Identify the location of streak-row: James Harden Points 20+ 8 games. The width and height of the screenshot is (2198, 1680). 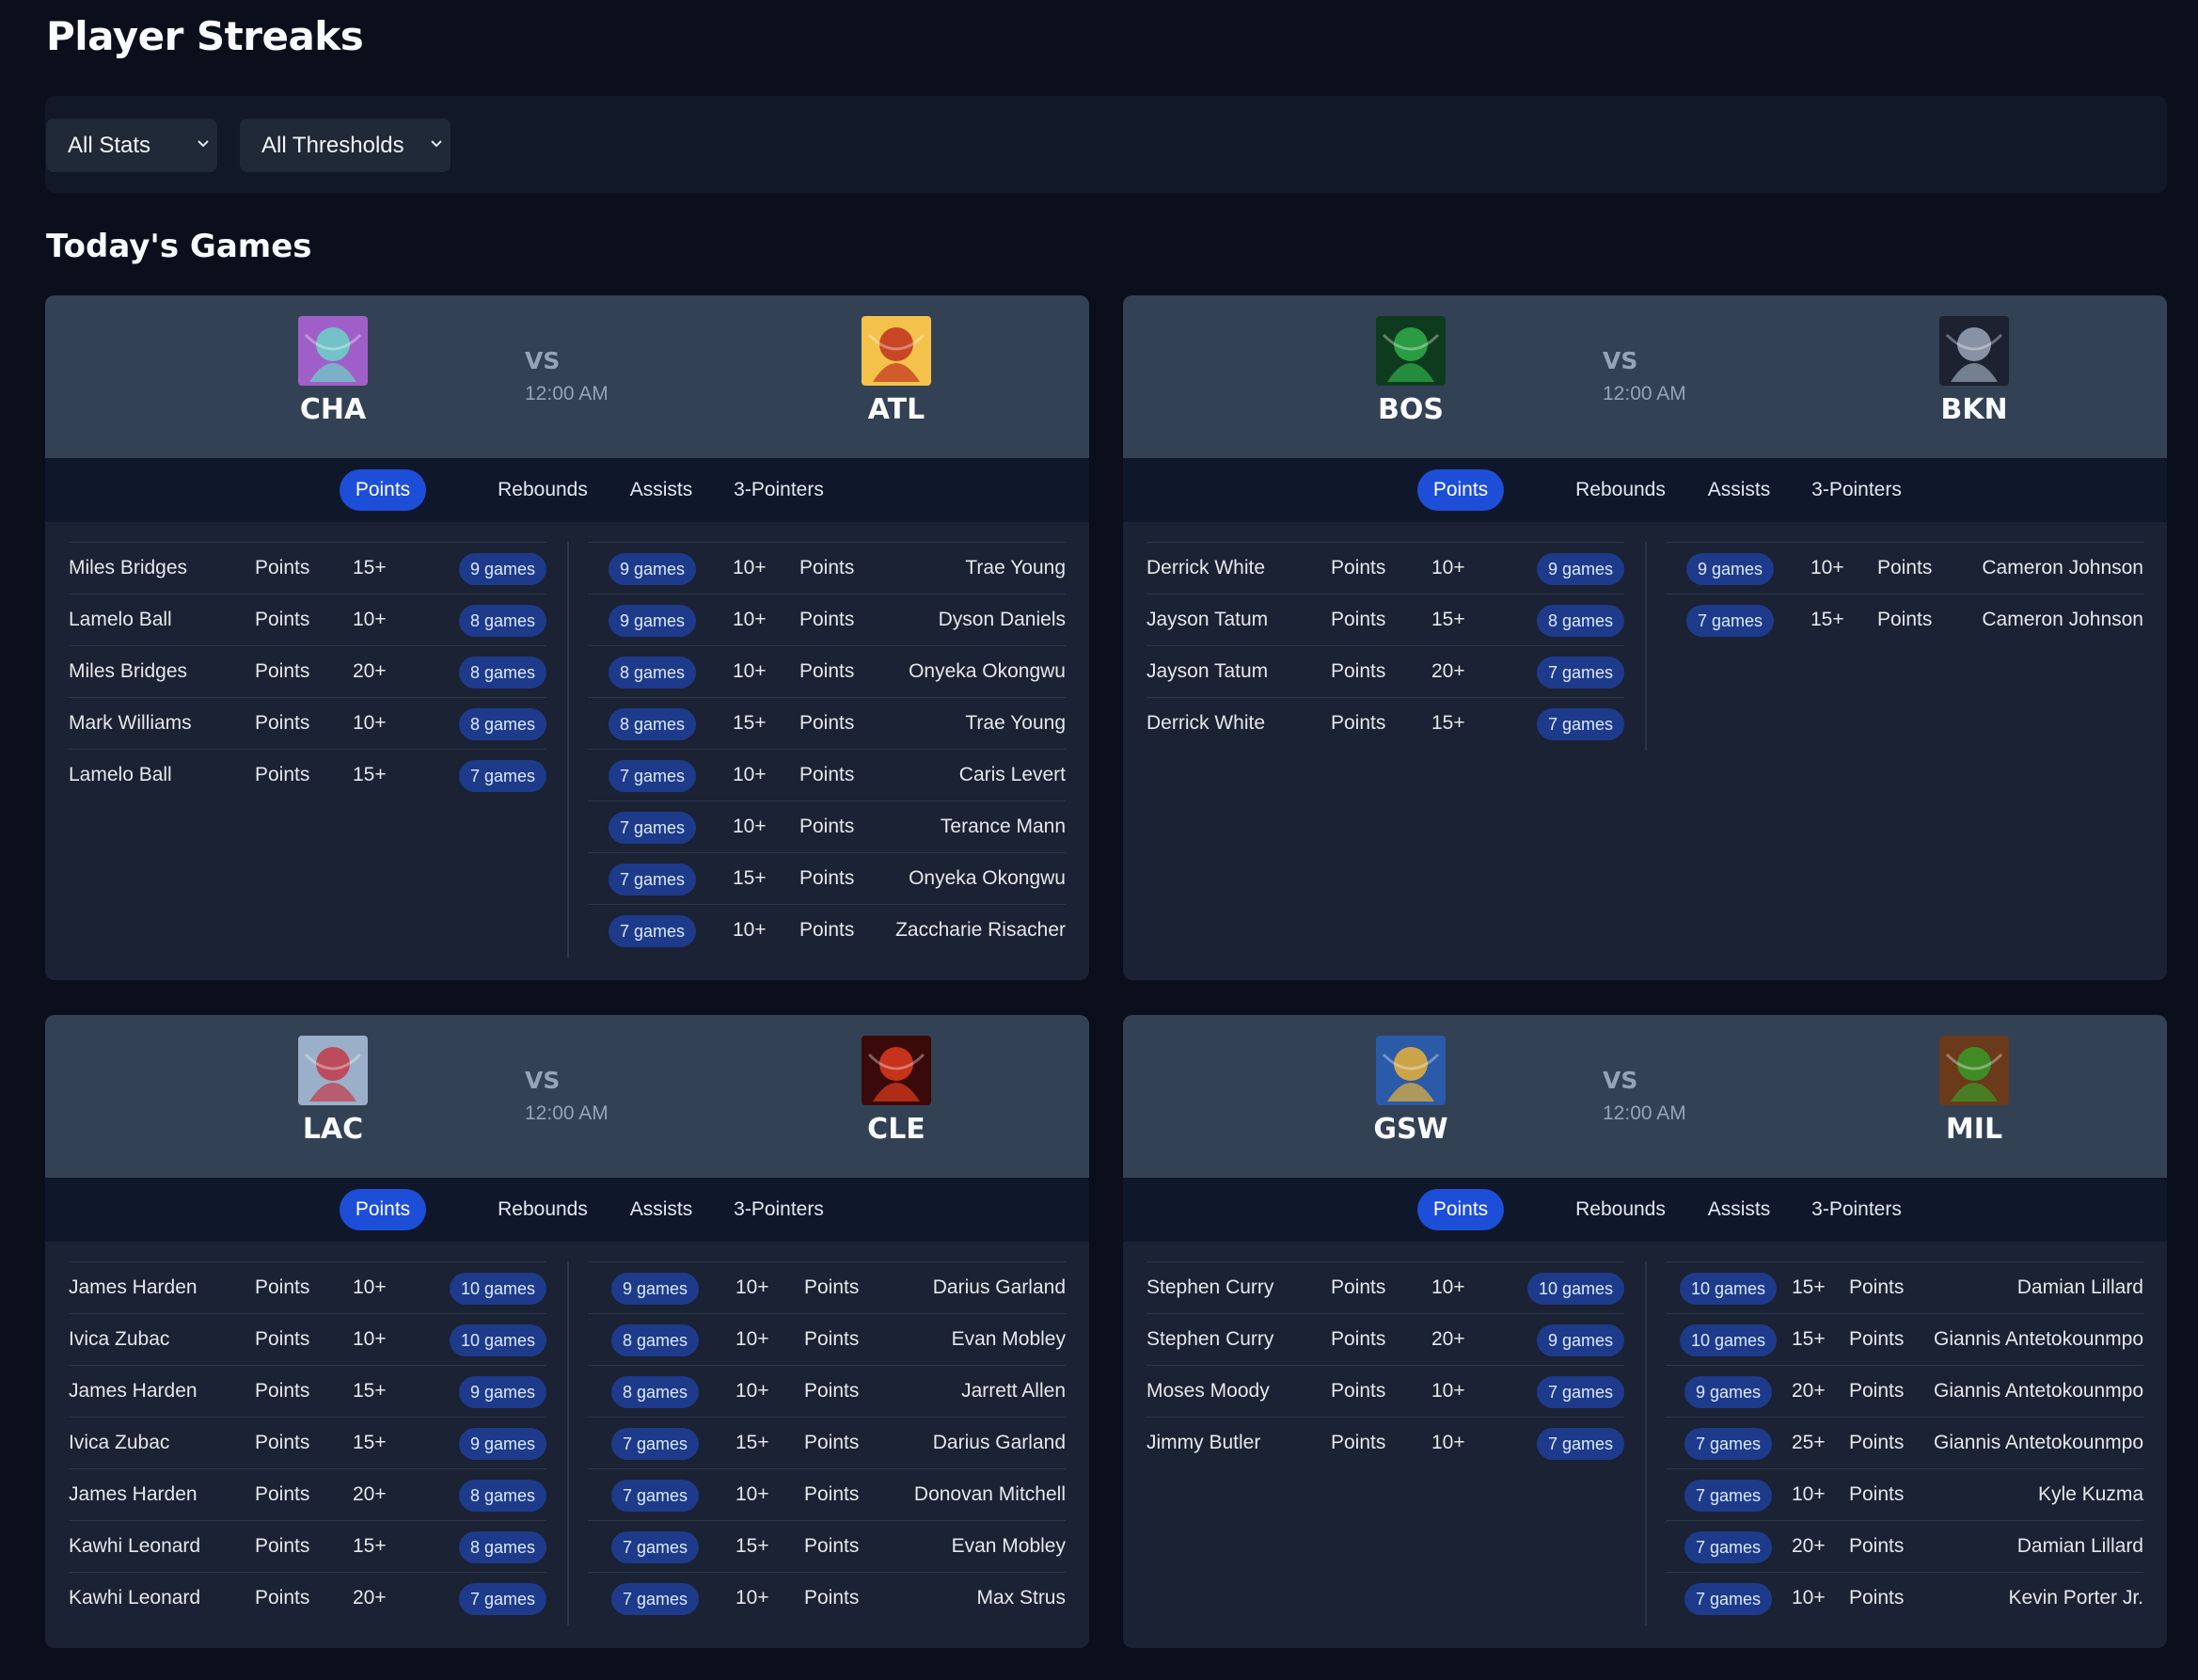
(307, 1494).